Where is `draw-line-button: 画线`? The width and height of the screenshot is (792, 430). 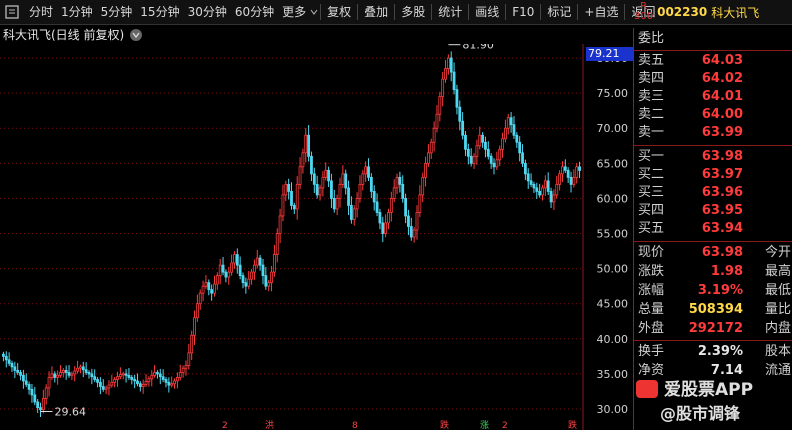
draw-line-button: 画线 is located at coordinates (487, 12).